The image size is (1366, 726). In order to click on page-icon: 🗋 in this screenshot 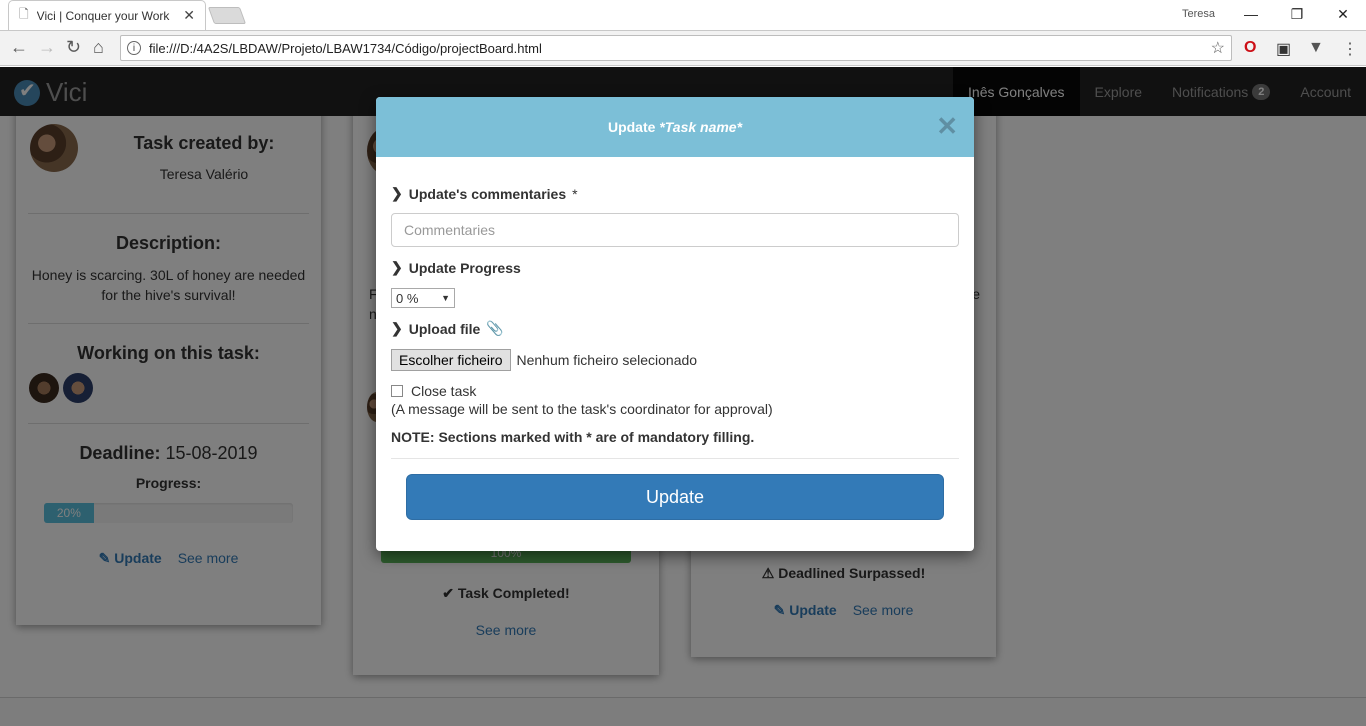, I will do `click(24, 14)`.